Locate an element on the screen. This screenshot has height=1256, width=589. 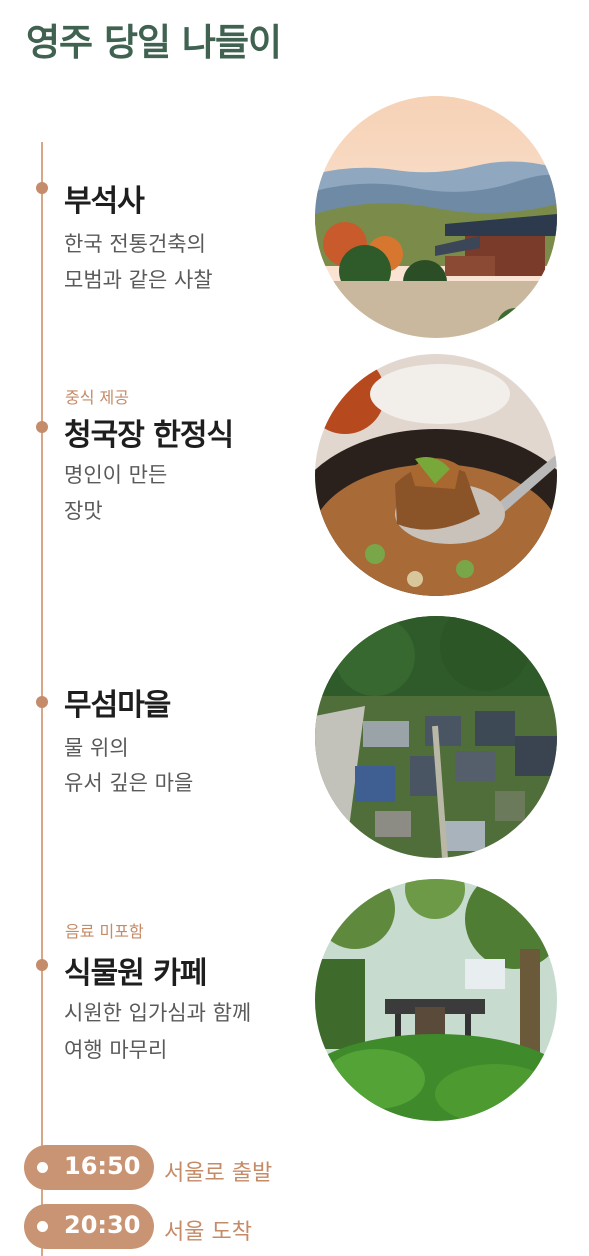
stop-title: 식물원 카페 is located at coordinates (135, 973).